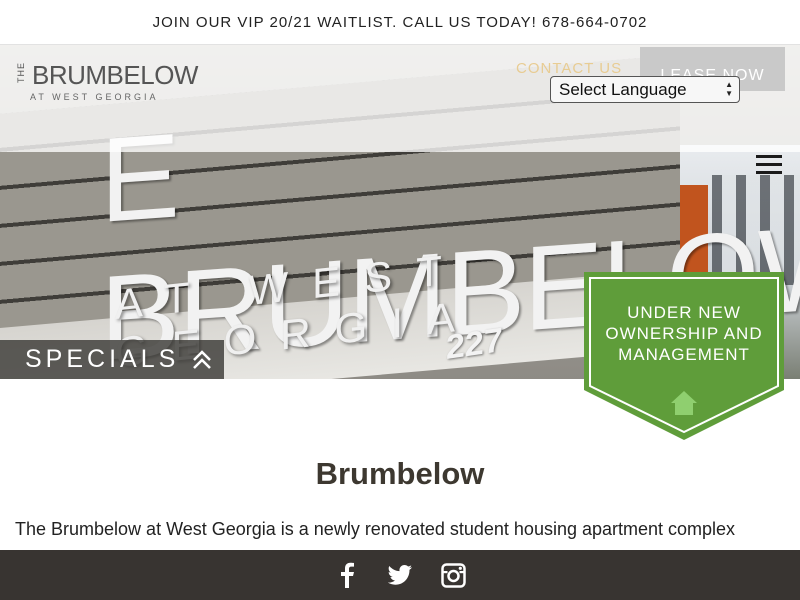  I want to click on home-icon, so click(684, 403).